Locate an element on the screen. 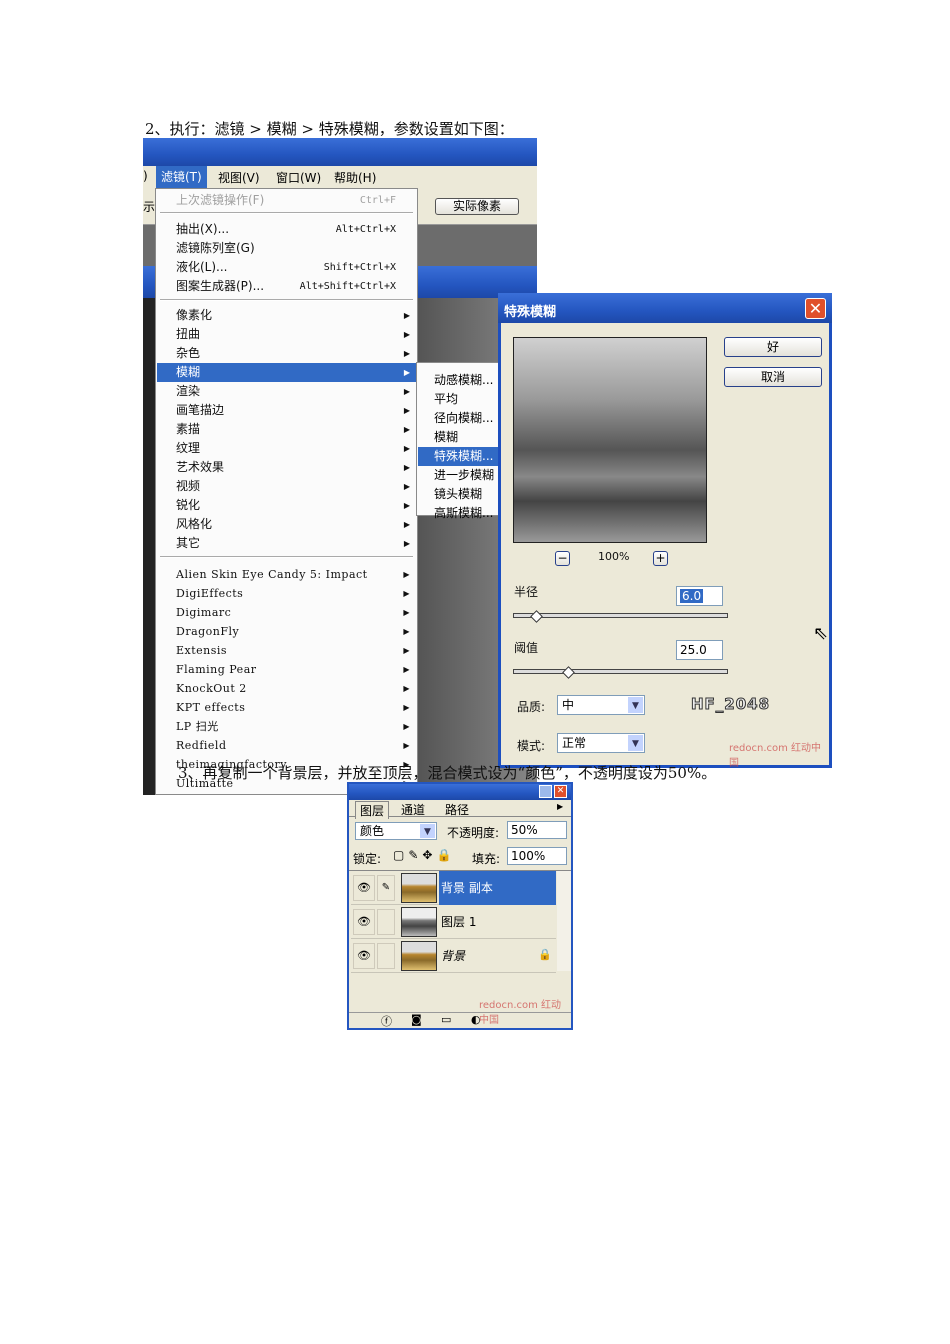  submenu-item: 进一步模糊 is located at coordinates (461, 475).